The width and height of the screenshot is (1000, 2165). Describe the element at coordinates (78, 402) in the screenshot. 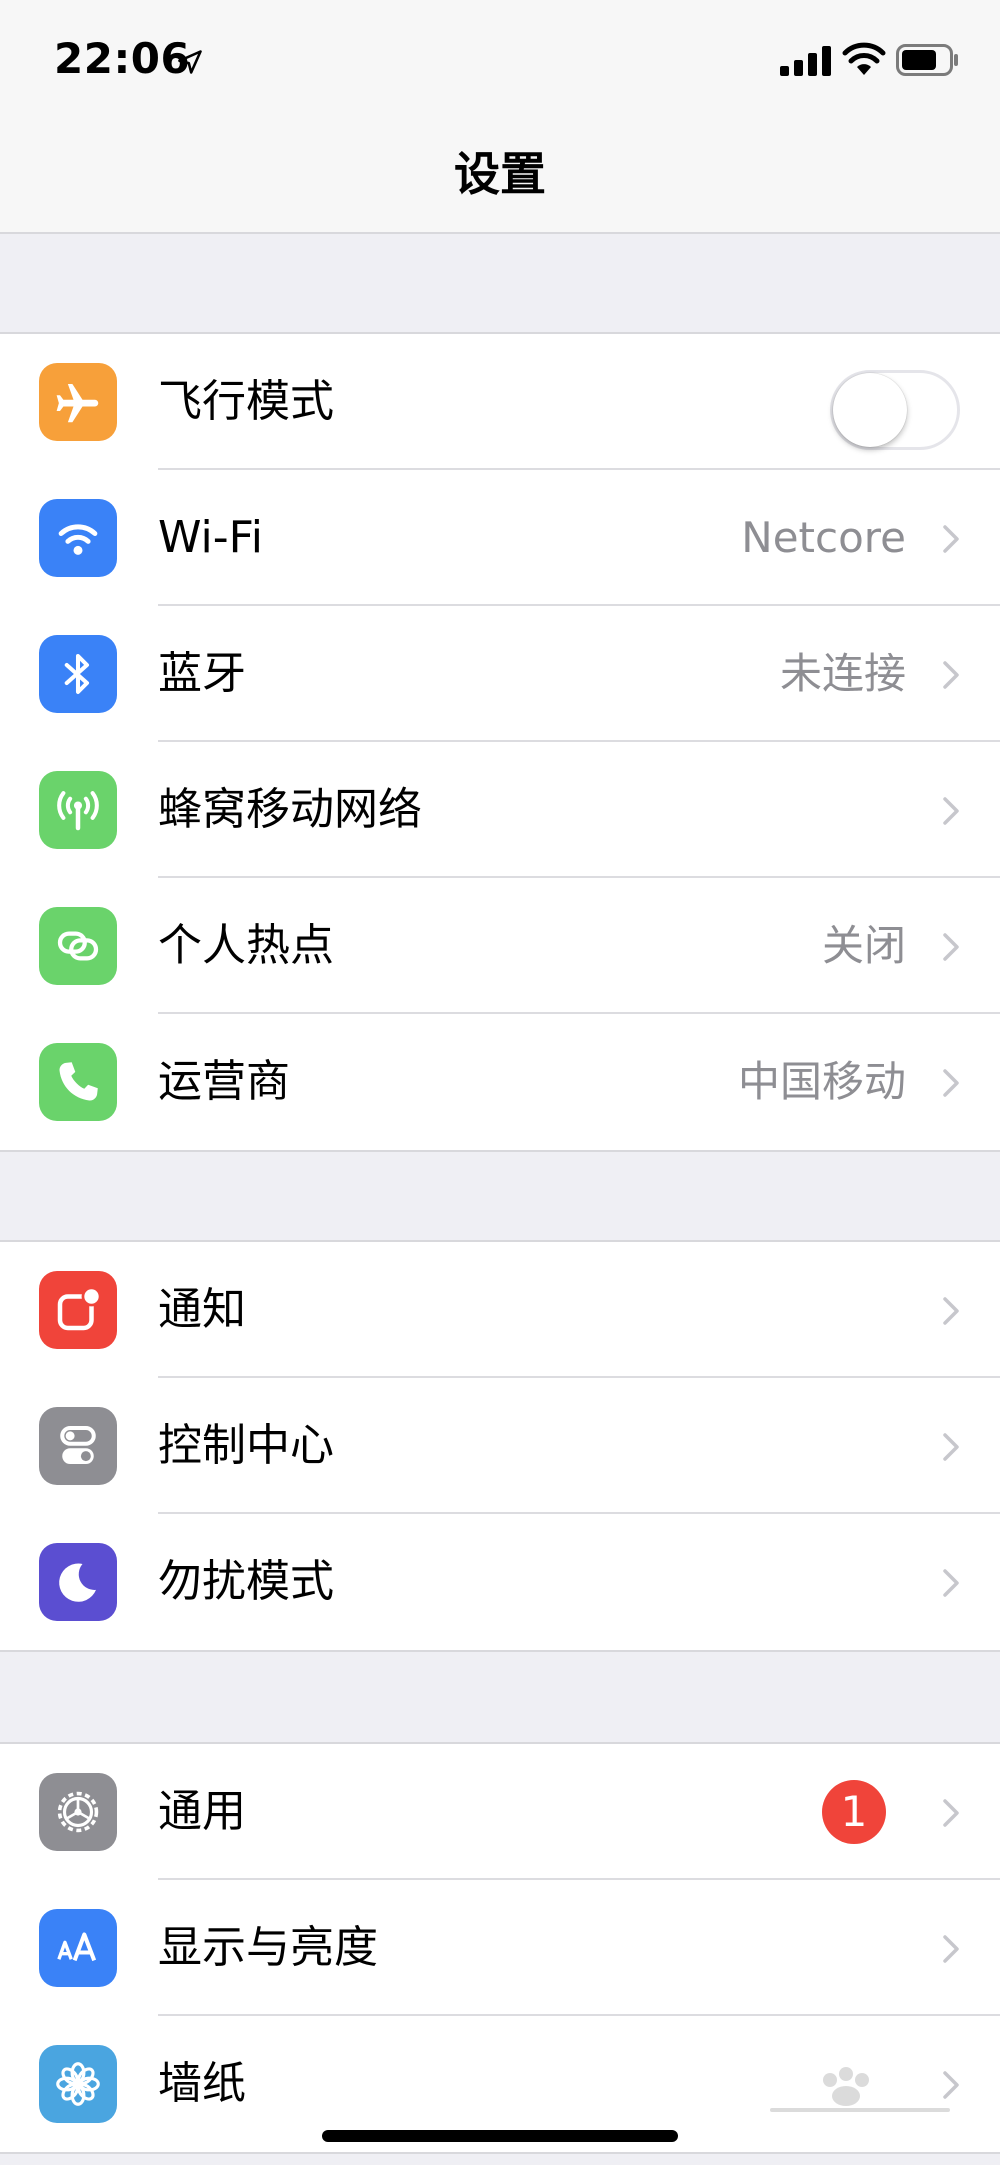

I see `airplane-icon` at that location.